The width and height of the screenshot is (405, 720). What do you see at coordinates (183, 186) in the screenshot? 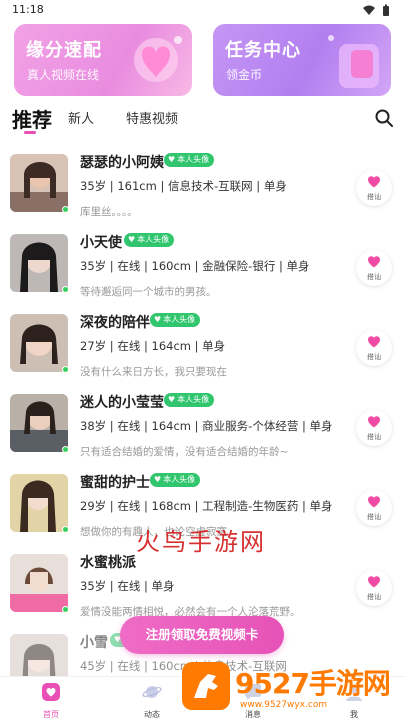
I see `profile-info: 35岁 | 161cm | 信息技术-互联网 | 单身` at bounding box center [183, 186].